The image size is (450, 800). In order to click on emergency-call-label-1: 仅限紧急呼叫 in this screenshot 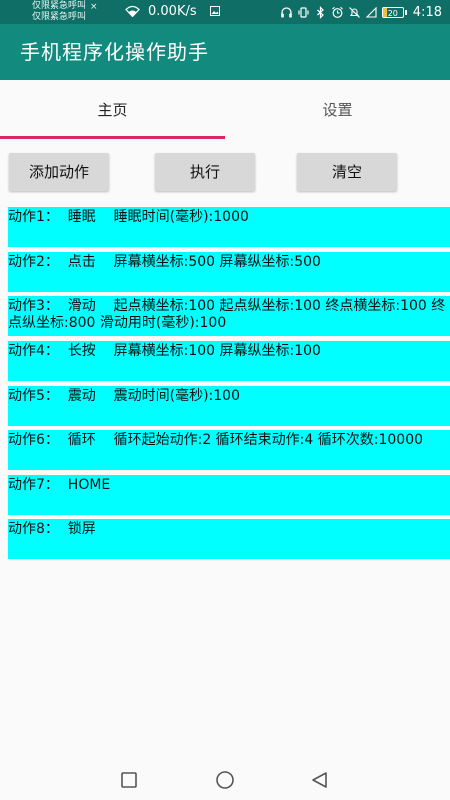, I will do `click(59, 6)`.